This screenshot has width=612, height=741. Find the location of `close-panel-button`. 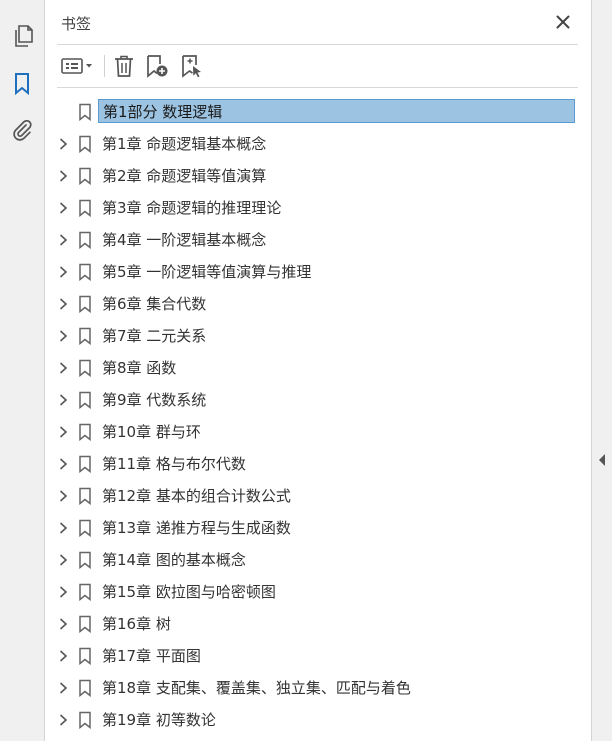

close-panel-button is located at coordinates (563, 22).